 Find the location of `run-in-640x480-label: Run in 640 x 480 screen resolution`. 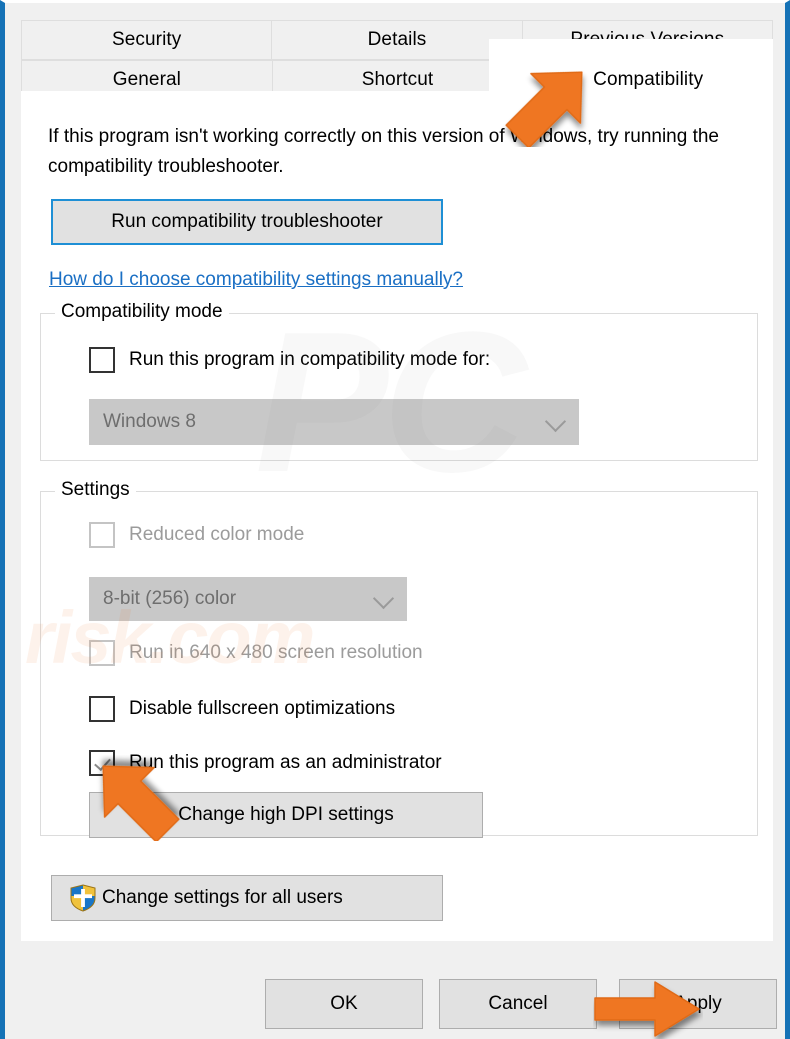

run-in-640x480-label: Run in 640 x 480 screen resolution is located at coordinates (276, 652).